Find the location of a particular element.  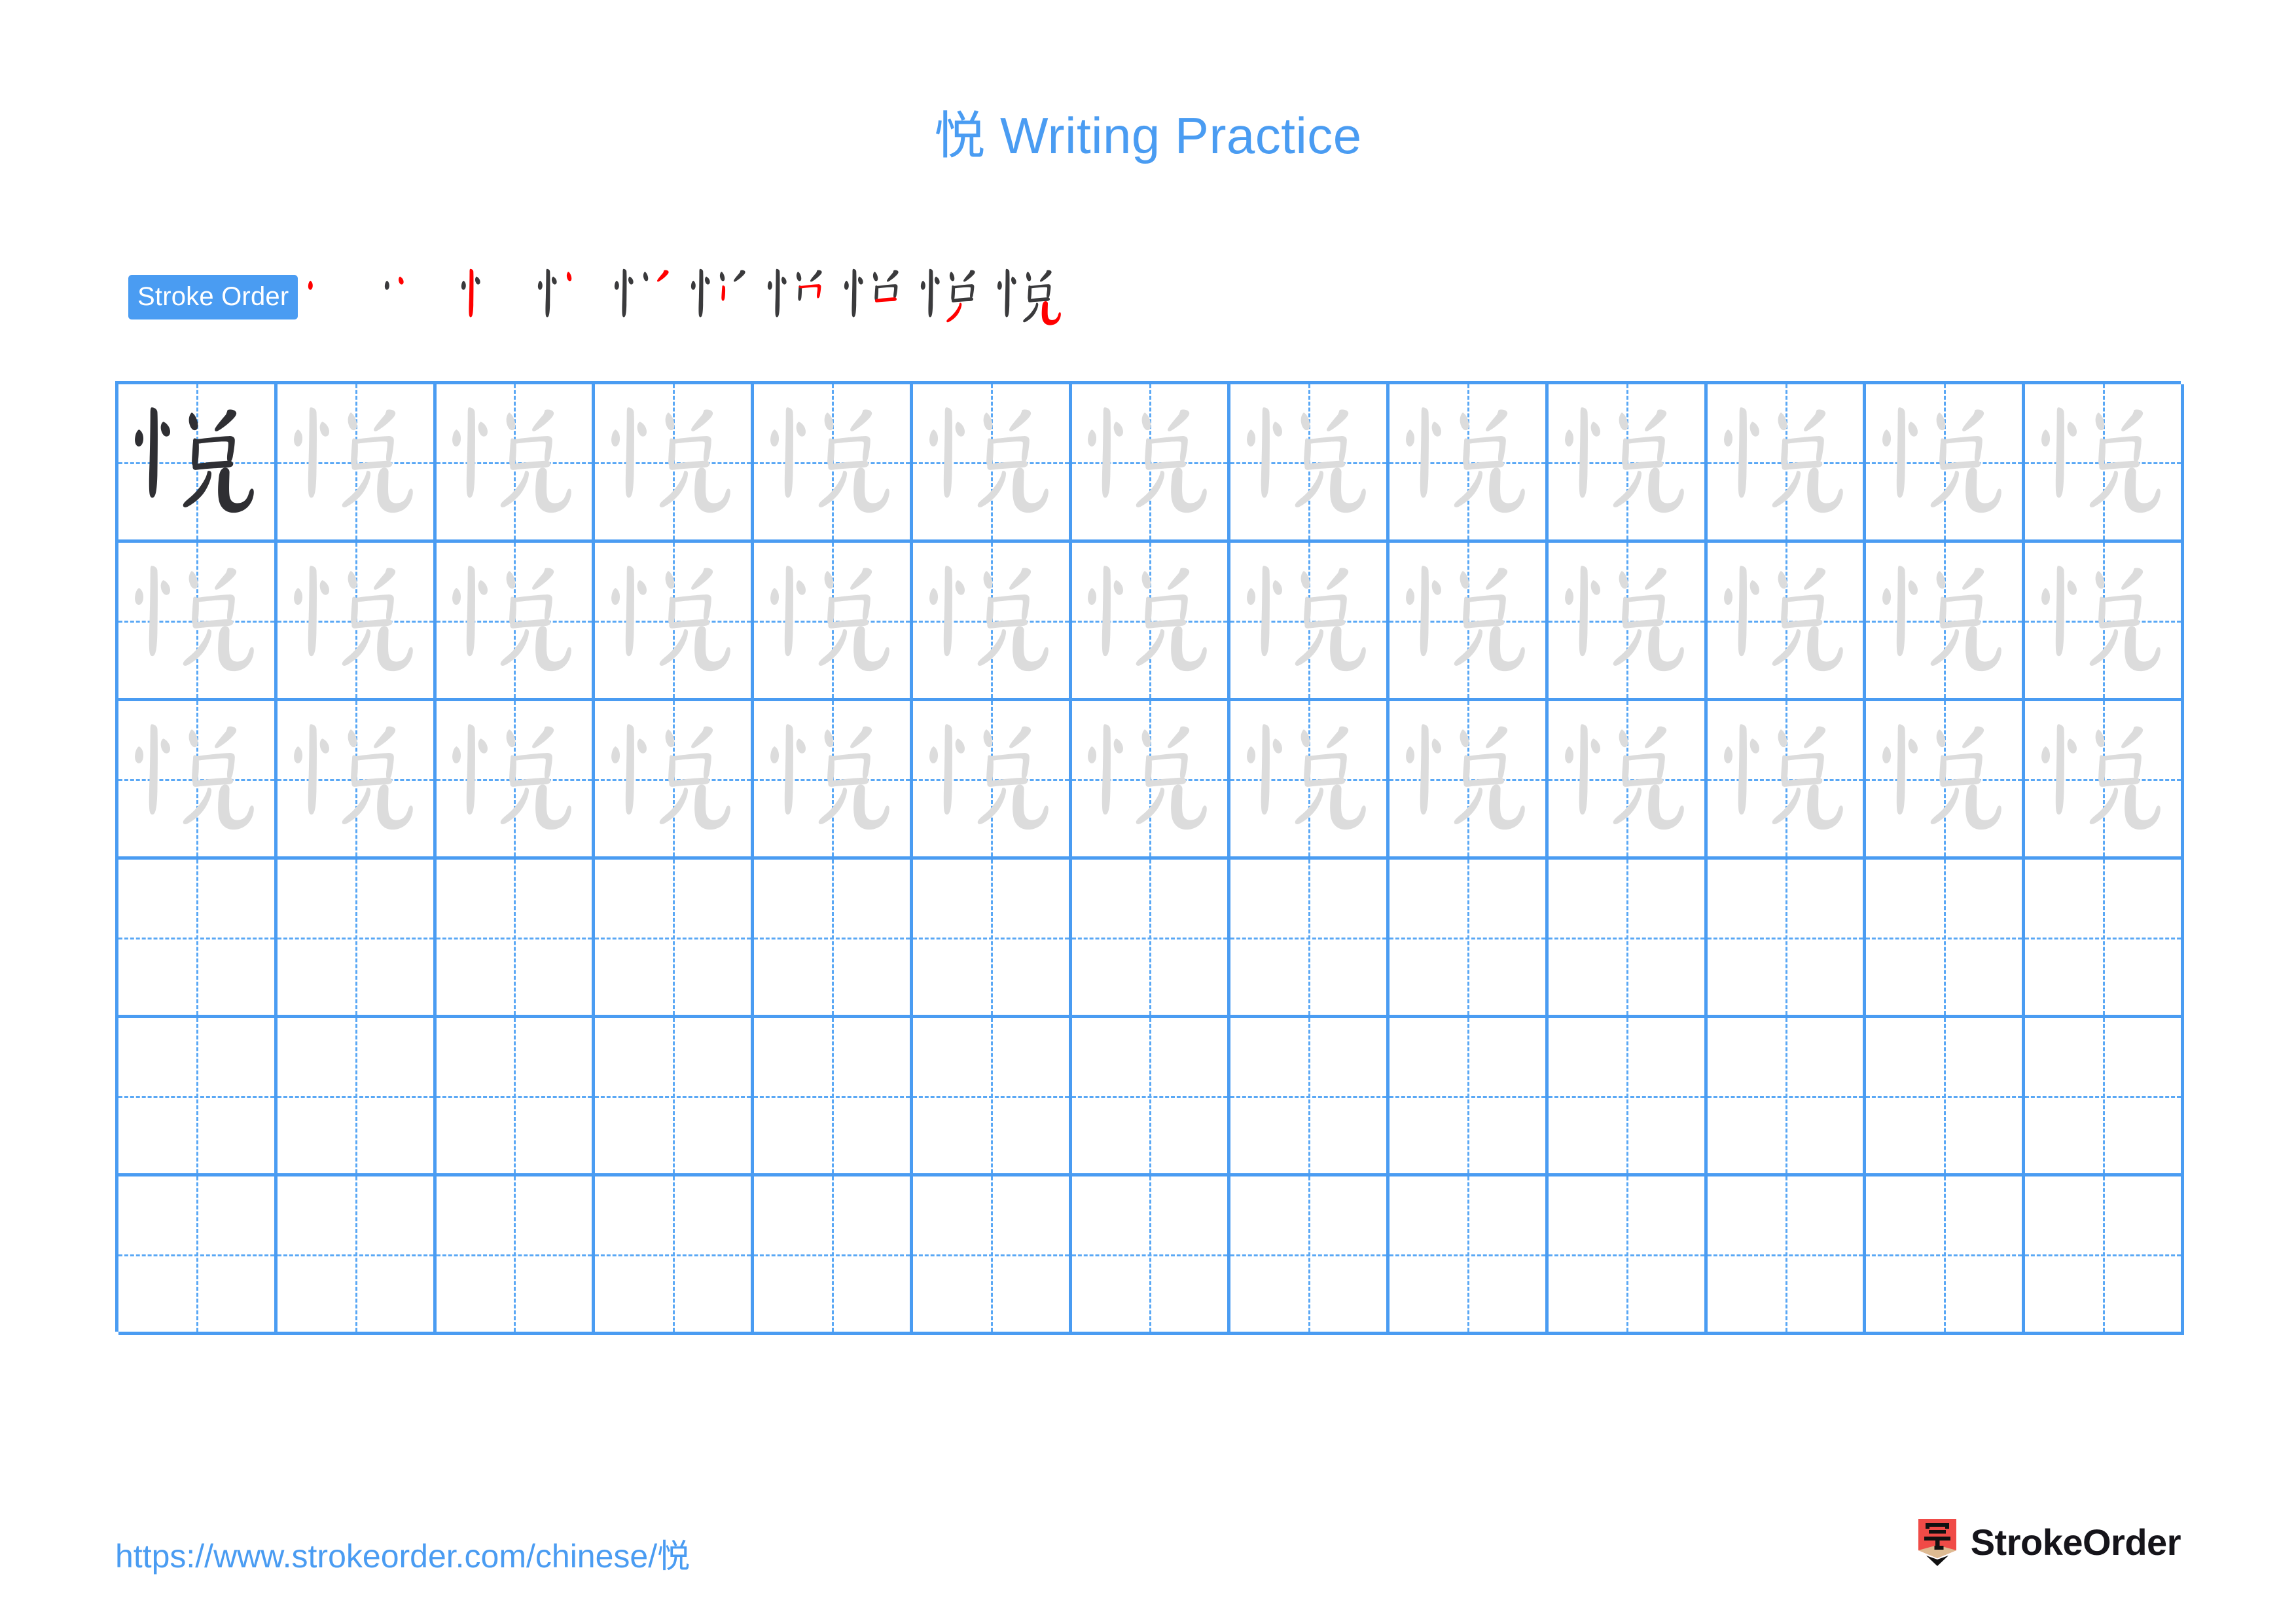

model-character-glyph is located at coordinates (196, 461).